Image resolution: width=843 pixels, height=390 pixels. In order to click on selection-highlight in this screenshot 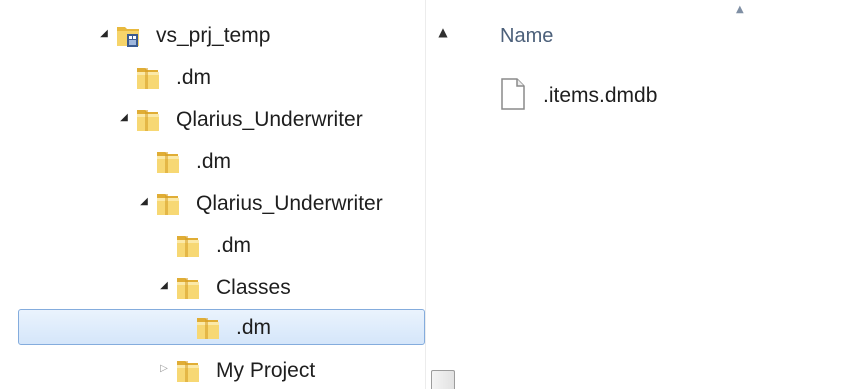, I will do `click(221, 327)`.